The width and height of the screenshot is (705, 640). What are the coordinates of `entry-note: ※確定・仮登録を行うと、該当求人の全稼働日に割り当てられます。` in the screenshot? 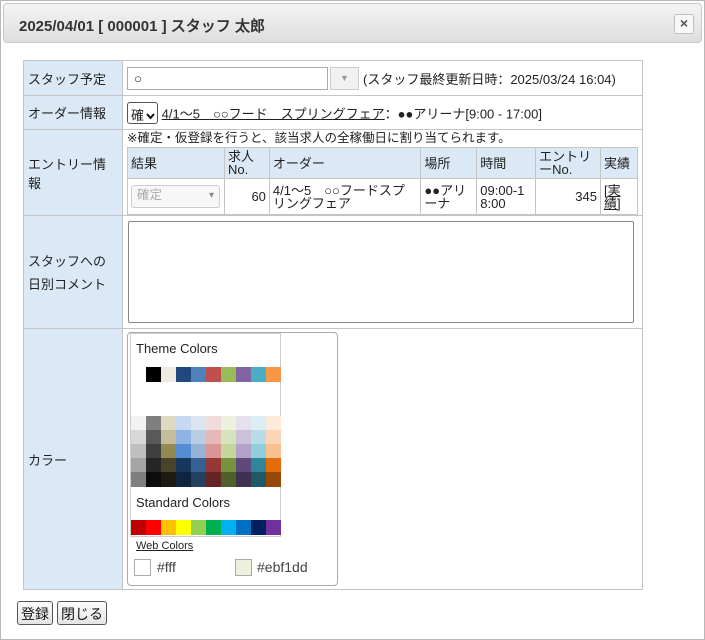 It's located at (319, 138).